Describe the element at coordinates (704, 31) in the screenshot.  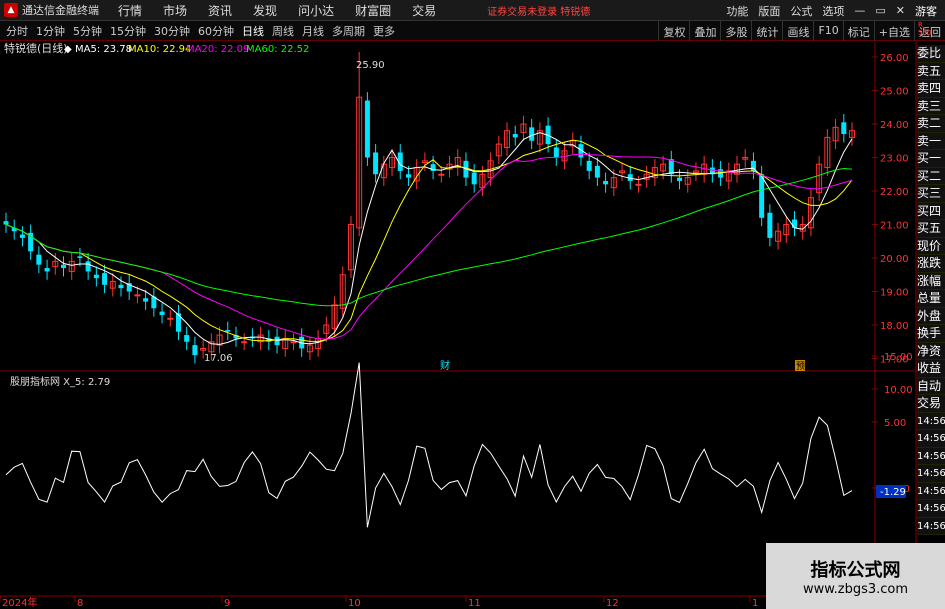
I see `btn-diejia: 叠加` at that location.